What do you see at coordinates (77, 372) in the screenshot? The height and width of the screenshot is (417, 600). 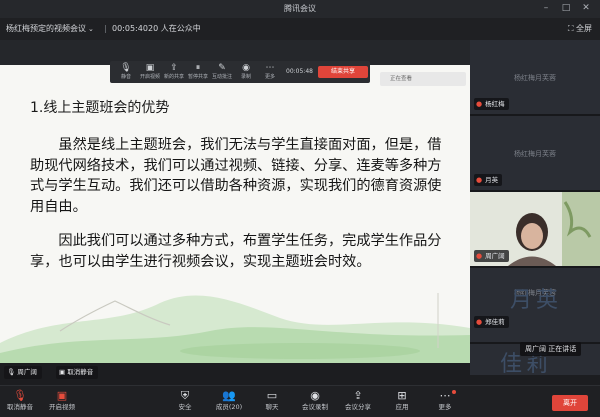 I see `unmute-tag: ▣ 取消静音` at bounding box center [77, 372].